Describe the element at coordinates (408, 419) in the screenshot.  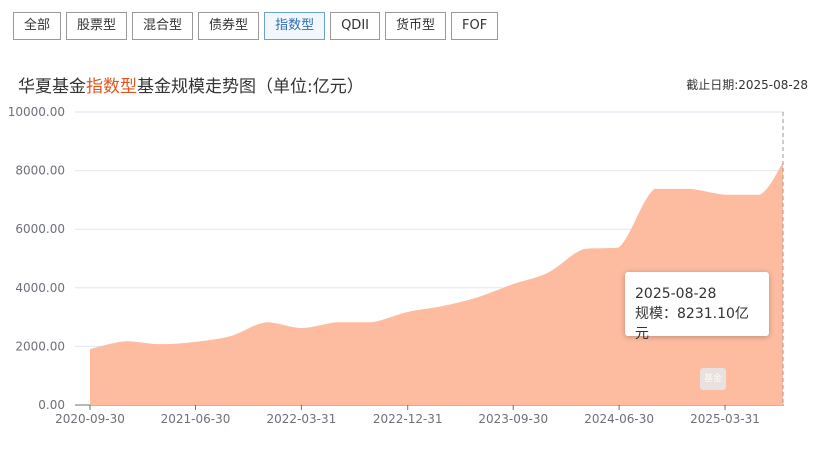
I see `x-tick-label: 2022-12-31` at that location.